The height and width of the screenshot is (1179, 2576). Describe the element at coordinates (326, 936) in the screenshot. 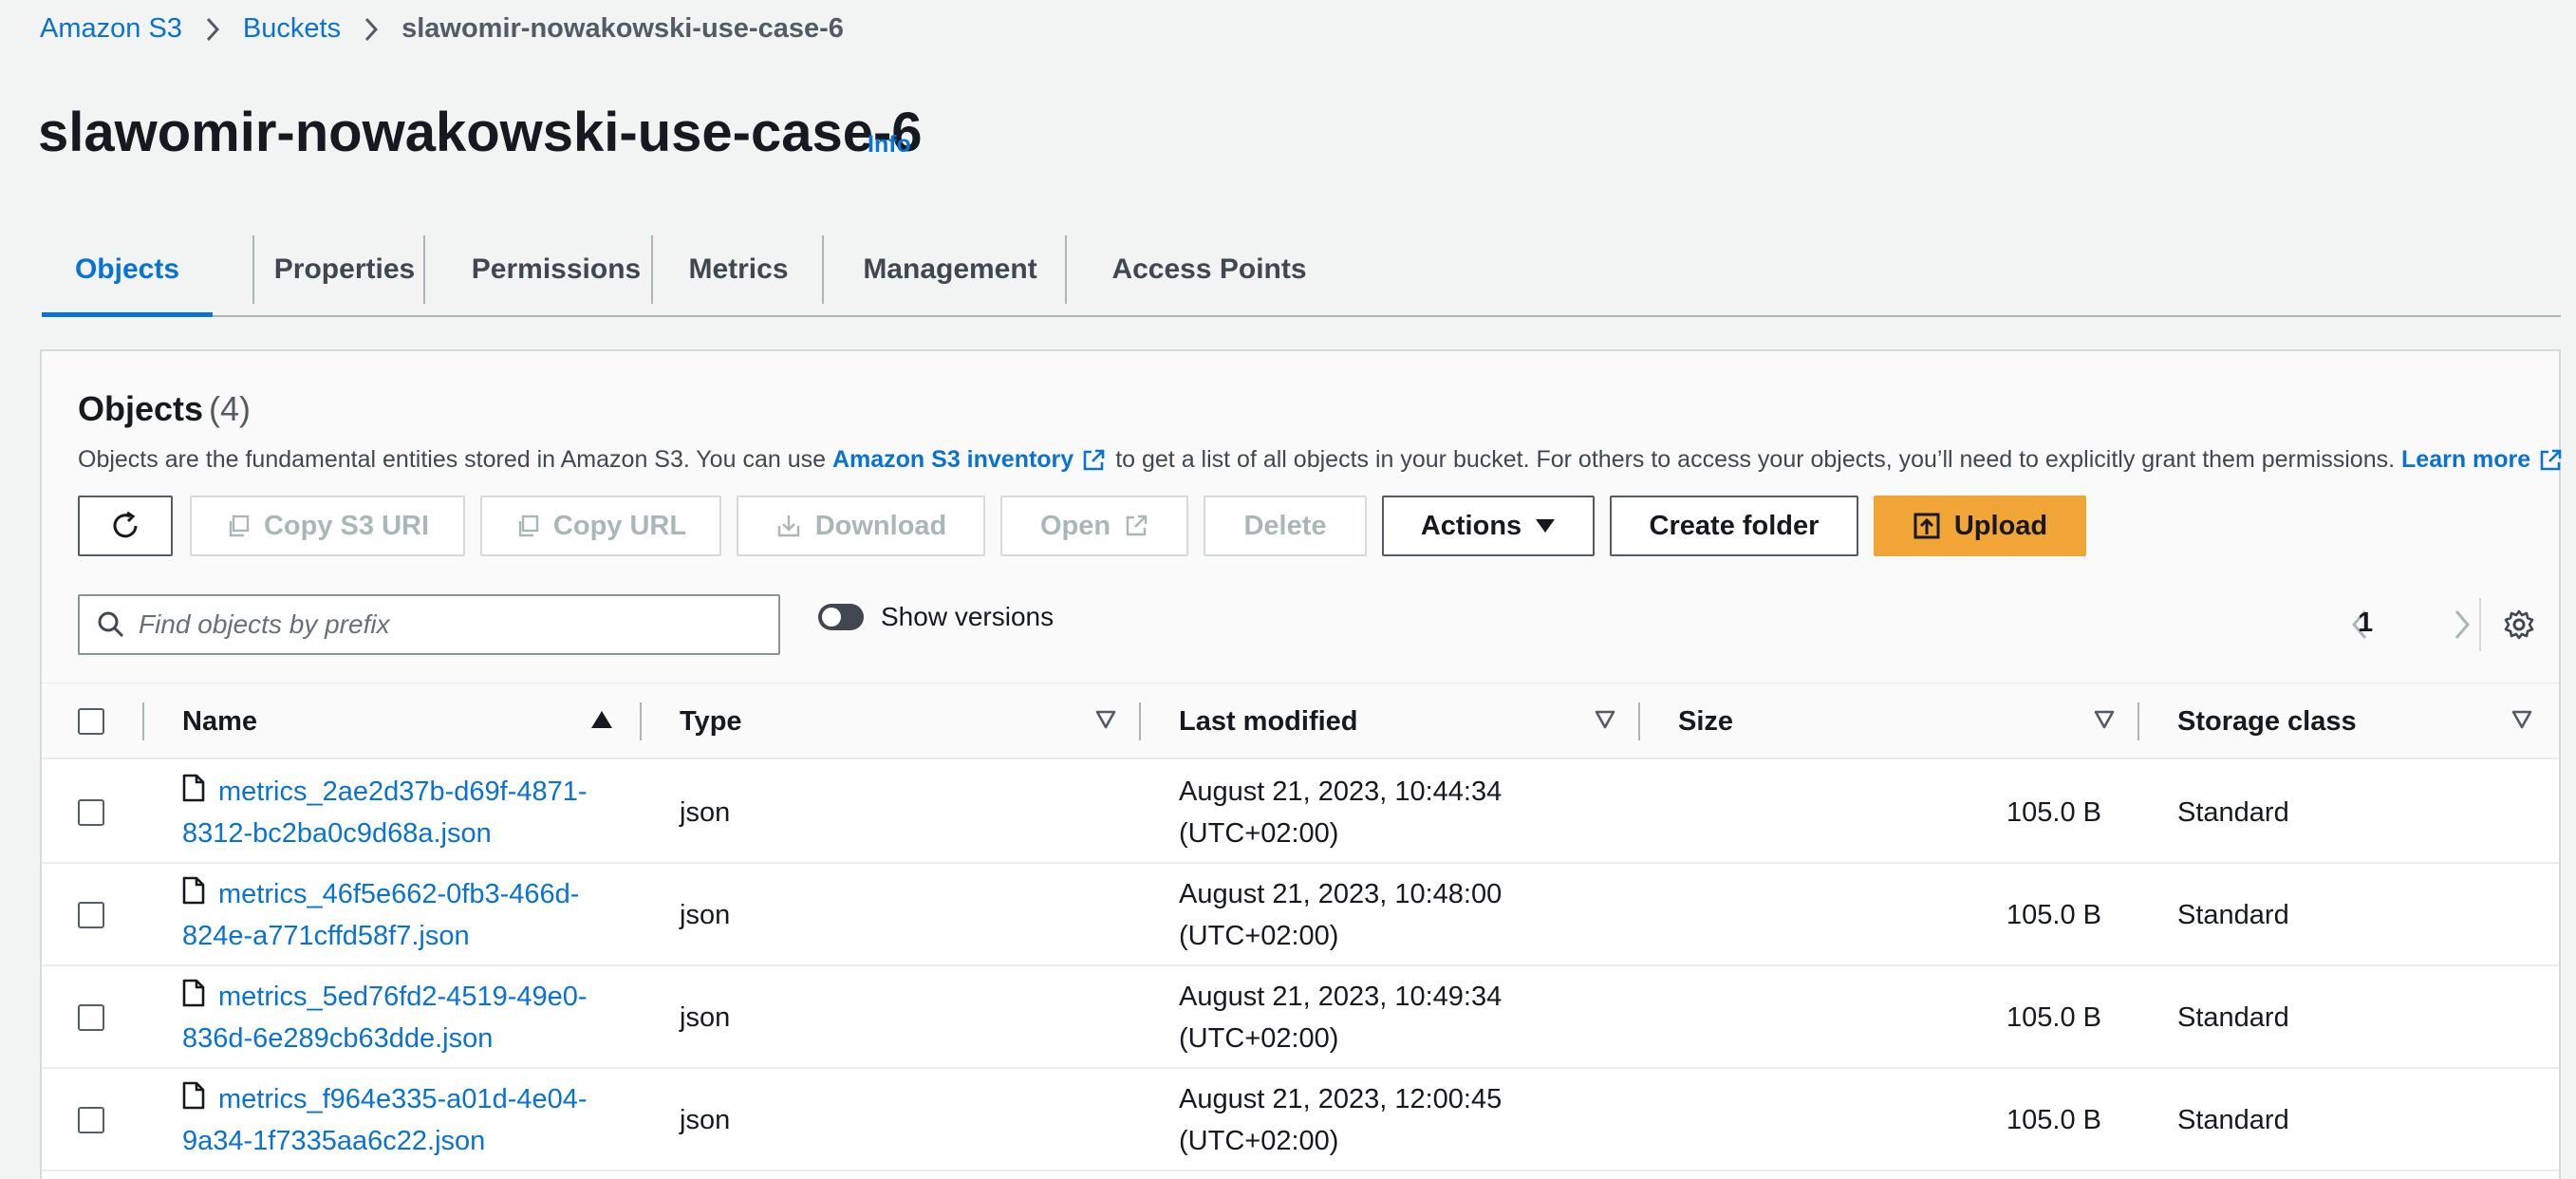

I see `object-name-line2: 824e-a771cffd58f7.json` at that location.